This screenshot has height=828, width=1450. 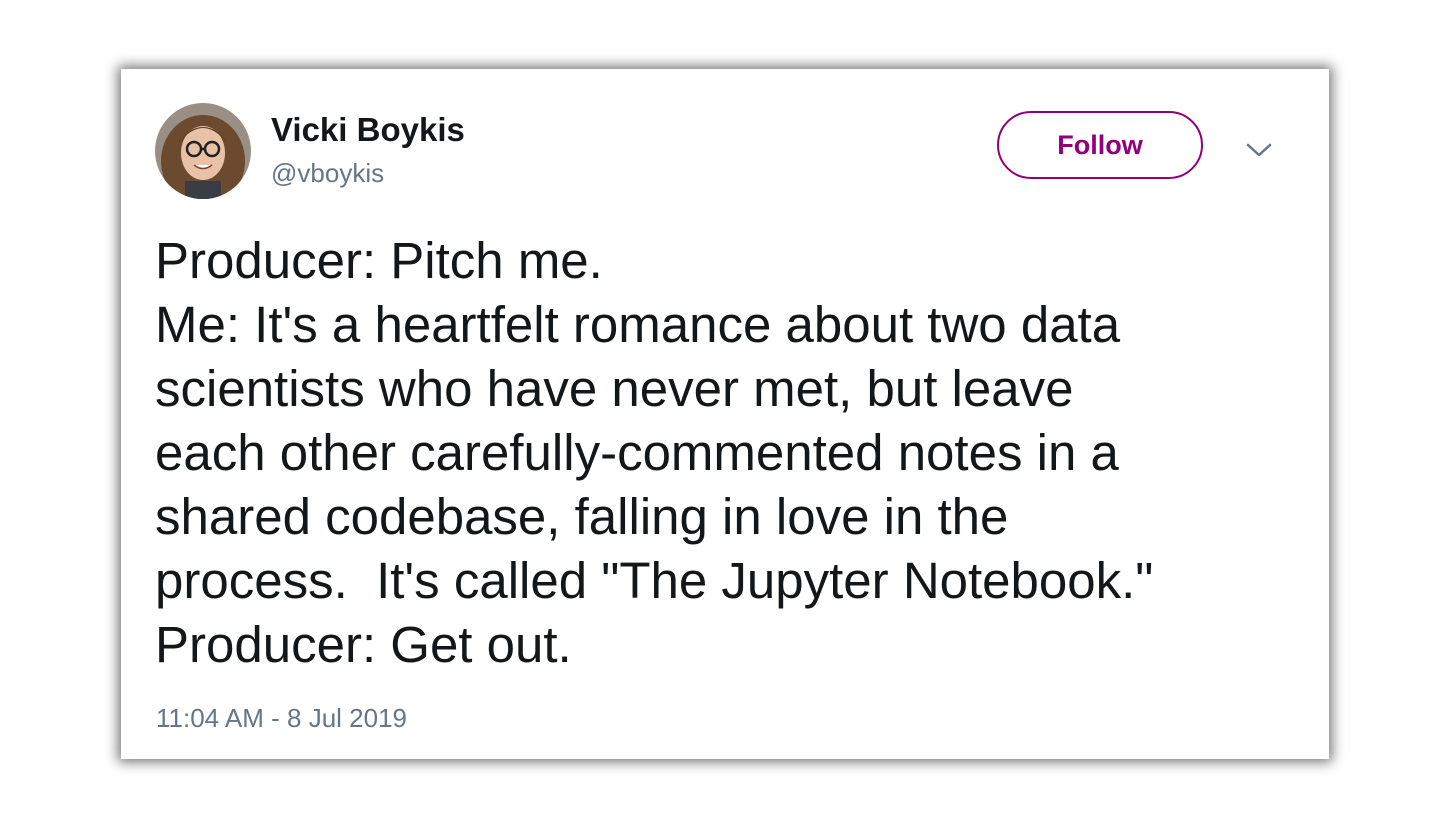 I want to click on avatar-photo-icon, so click(x=203, y=151).